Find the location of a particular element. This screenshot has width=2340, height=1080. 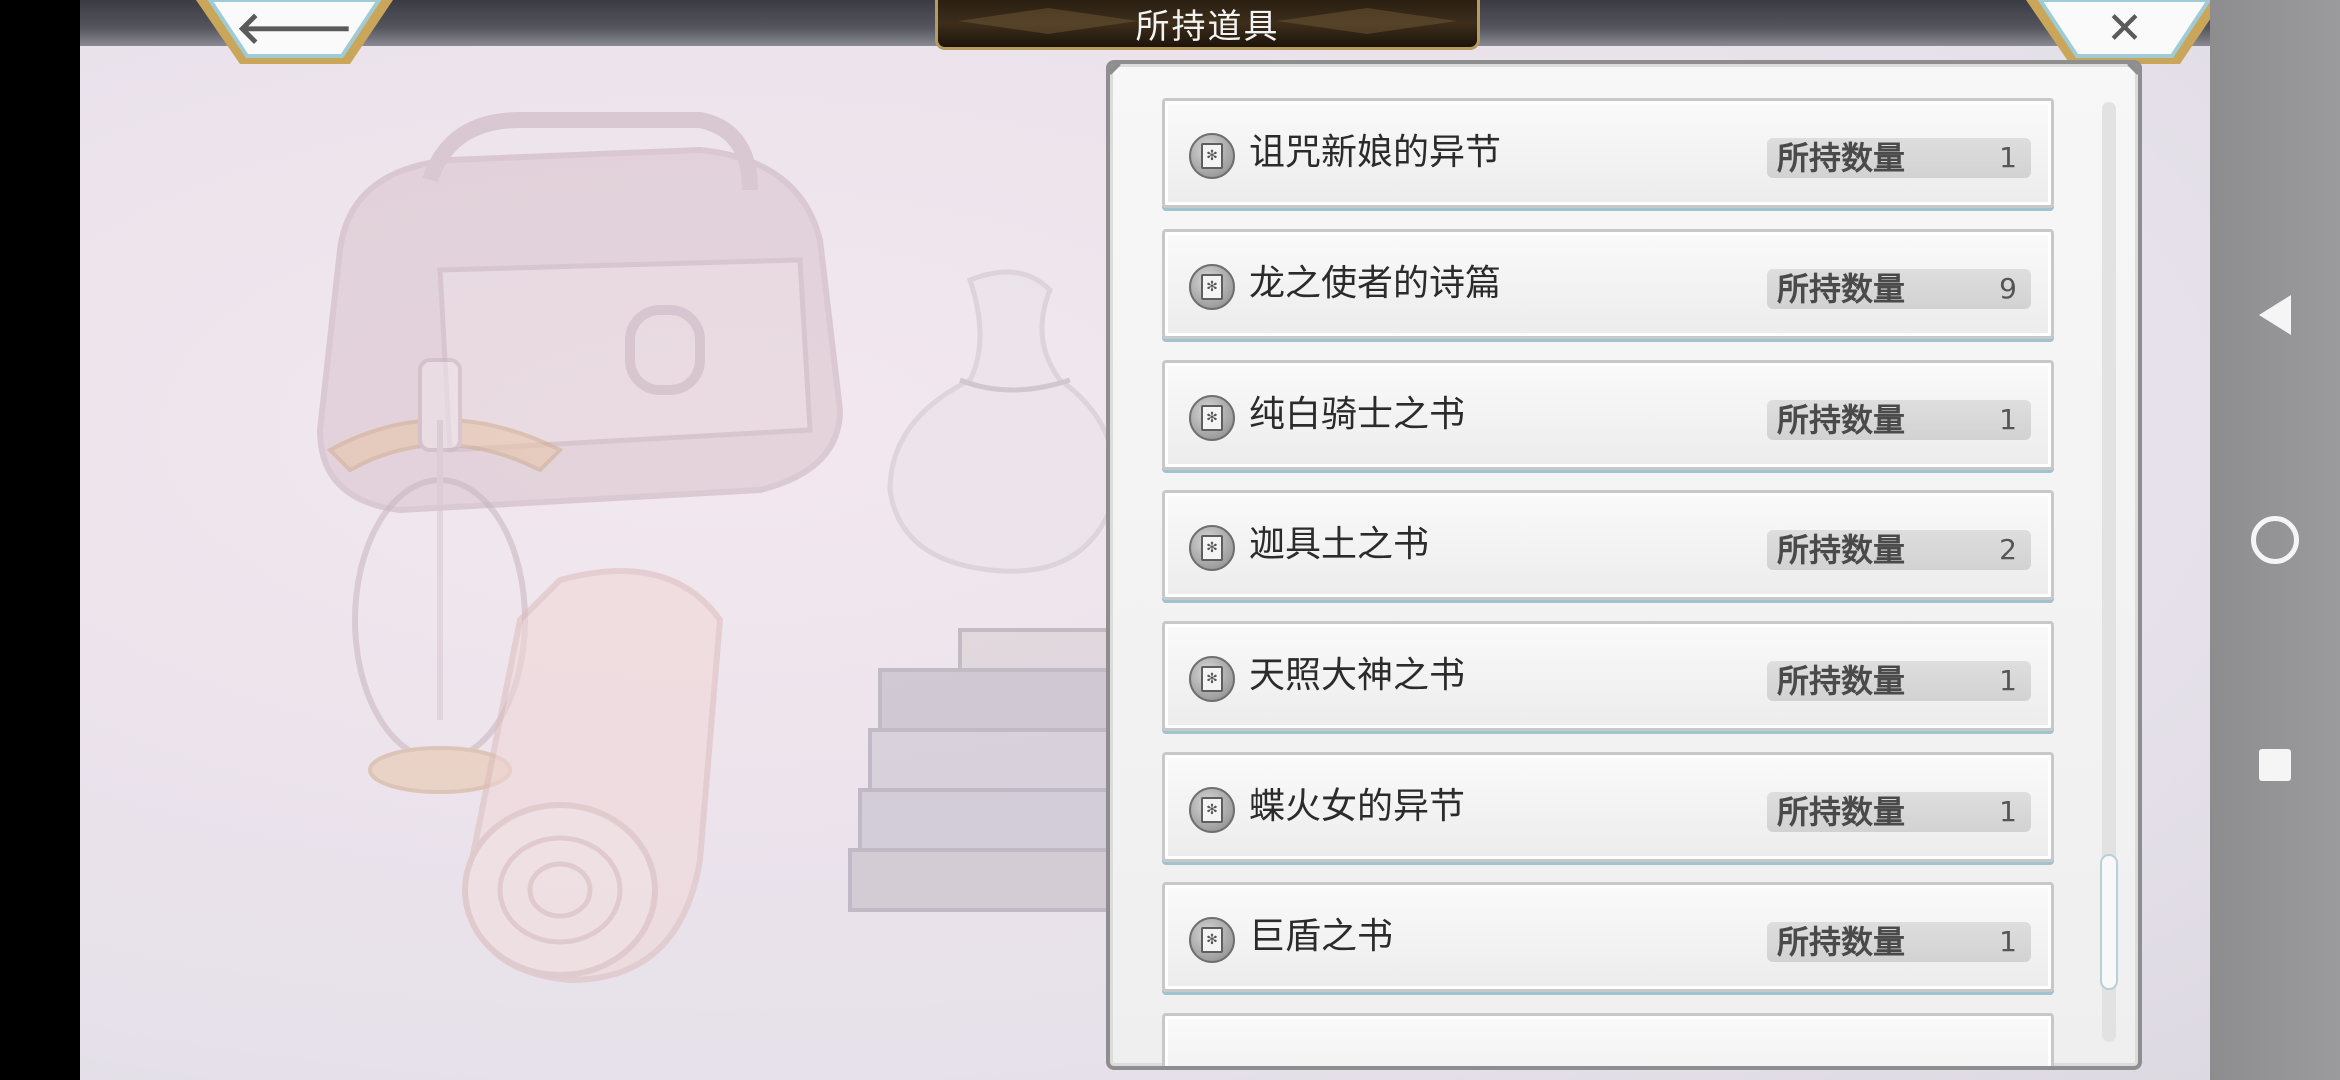

quantity-box: 所持数量 9 is located at coordinates (1899, 289).